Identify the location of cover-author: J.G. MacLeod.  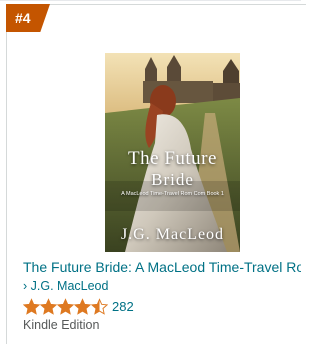
(172, 234).